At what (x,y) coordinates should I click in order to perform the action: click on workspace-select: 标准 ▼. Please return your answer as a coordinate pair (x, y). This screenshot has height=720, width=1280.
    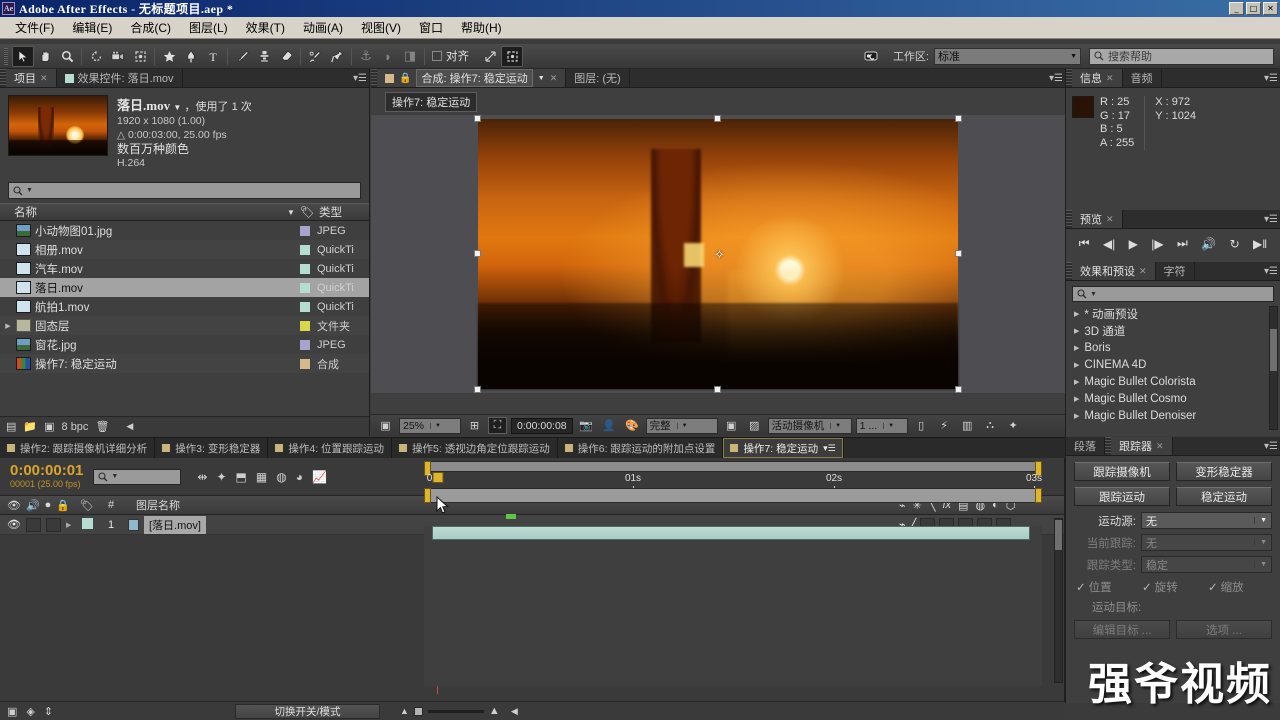
    Looking at the image, I should click on (1007, 56).